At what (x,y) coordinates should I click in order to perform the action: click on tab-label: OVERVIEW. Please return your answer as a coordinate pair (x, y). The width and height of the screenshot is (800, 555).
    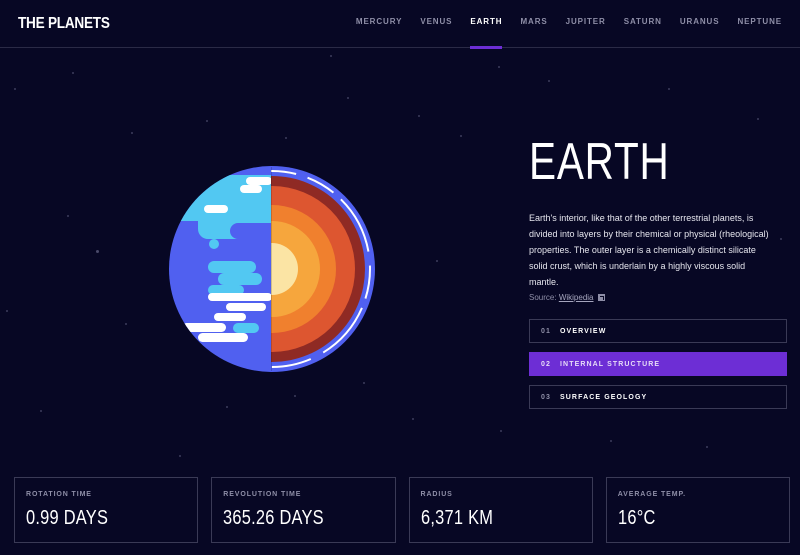
    Looking at the image, I should click on (583, 331).